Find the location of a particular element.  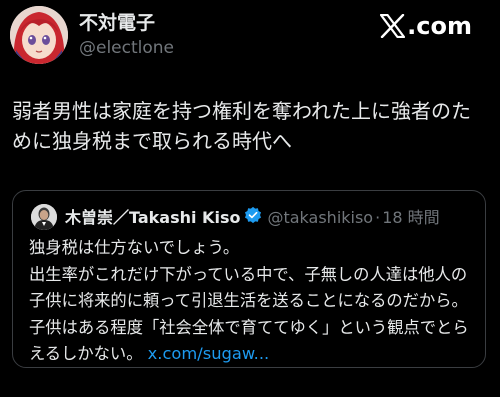

quoted-post-header: 木曽崇／Takashi Kiso @takashikiso · 18 時間 is located at coordinates (252, 217).